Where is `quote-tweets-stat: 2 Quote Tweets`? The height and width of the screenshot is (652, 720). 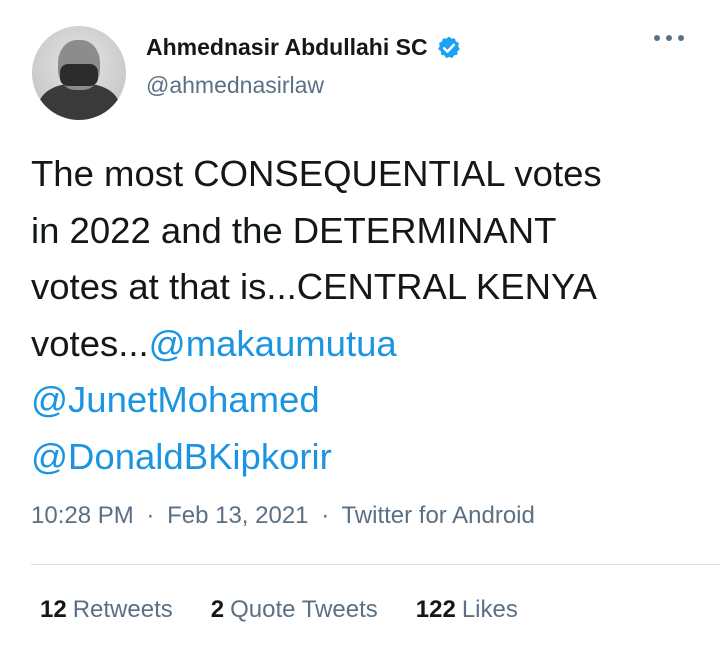
quote-tweets-stat: 2 Quote Tweets is located at coordinates (294, 610).